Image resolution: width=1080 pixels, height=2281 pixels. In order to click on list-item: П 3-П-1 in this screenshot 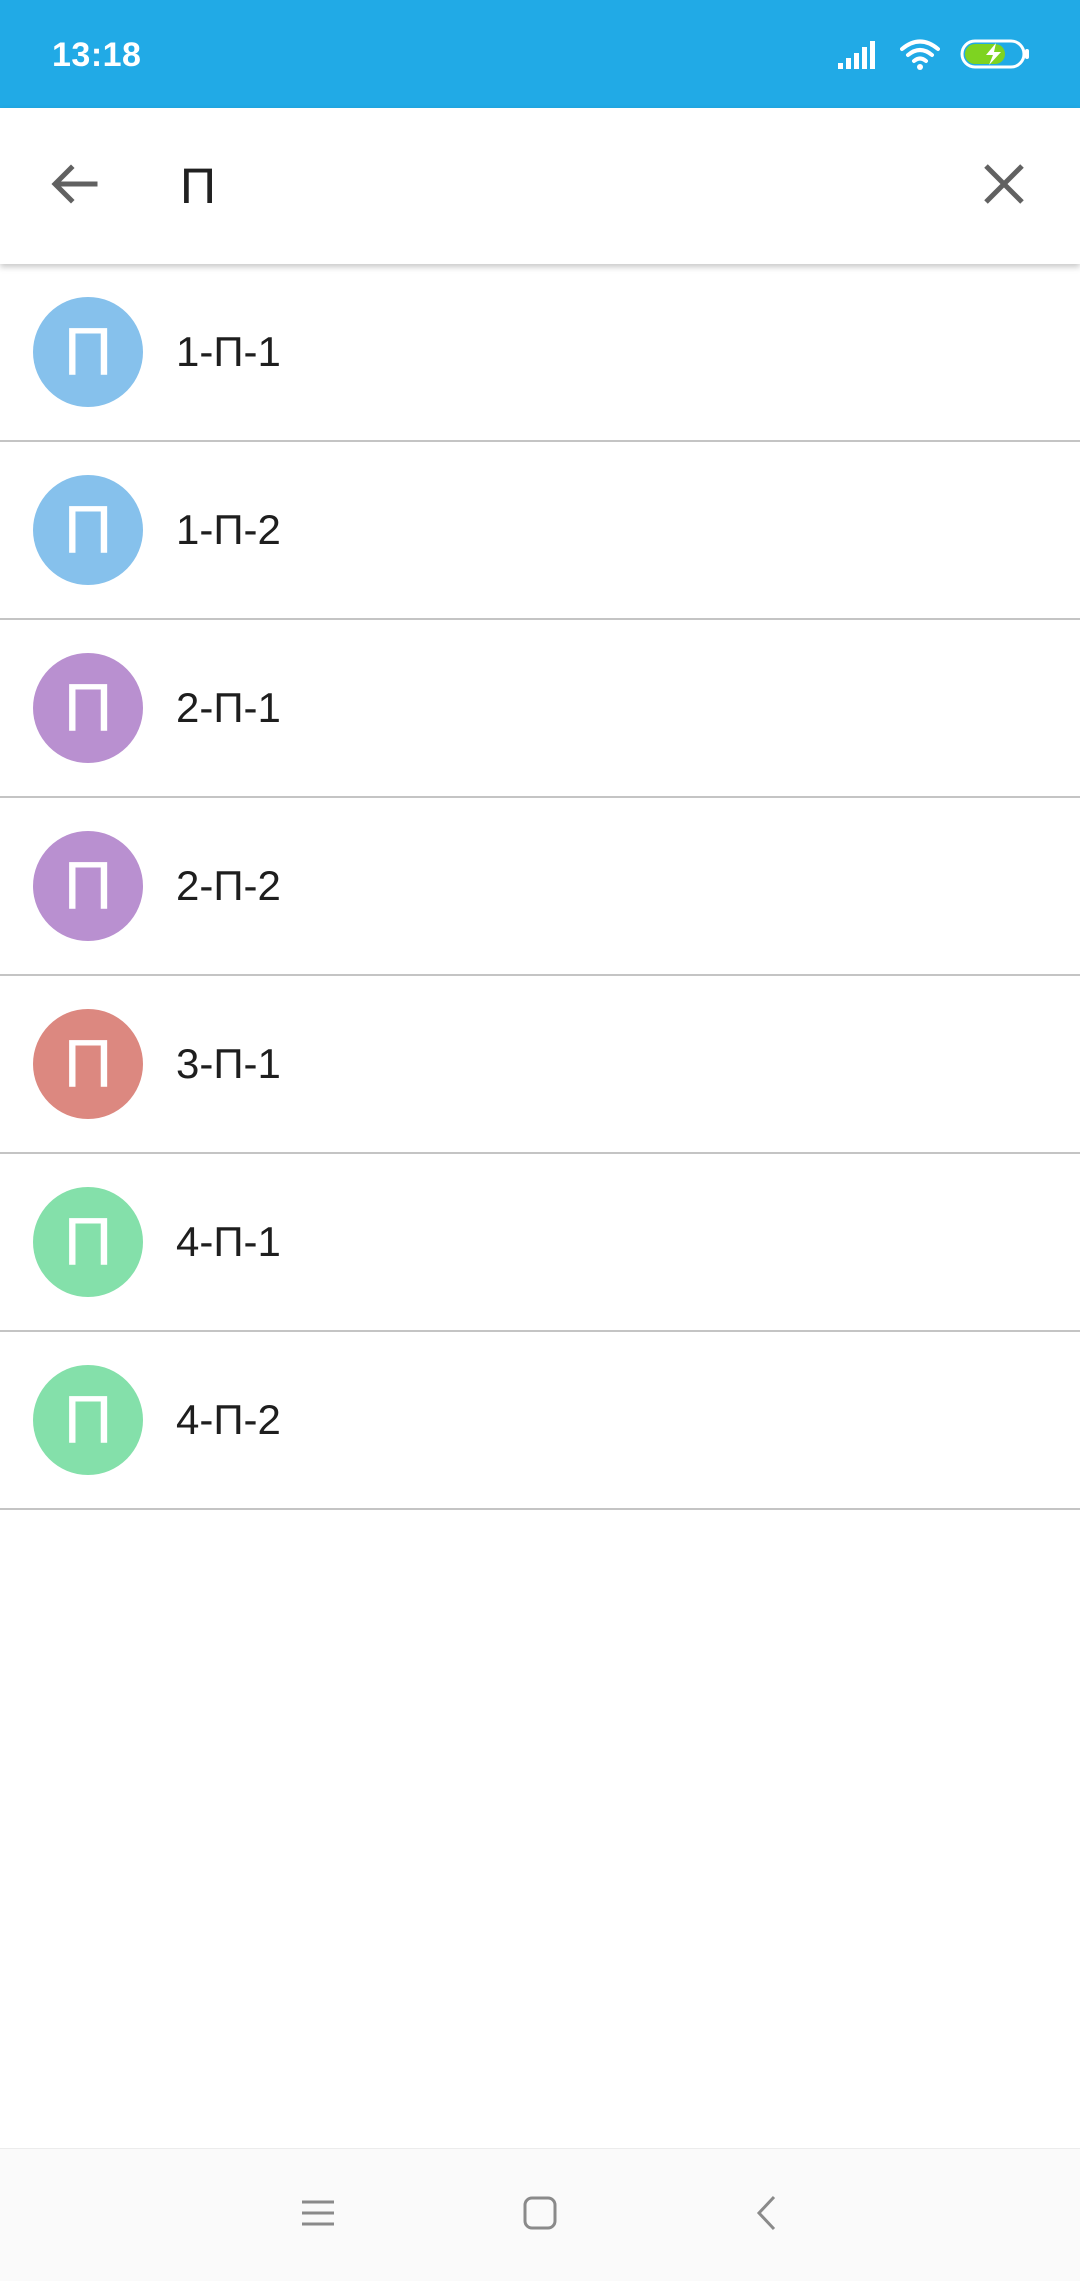, I will do `click(540, 1065)`.